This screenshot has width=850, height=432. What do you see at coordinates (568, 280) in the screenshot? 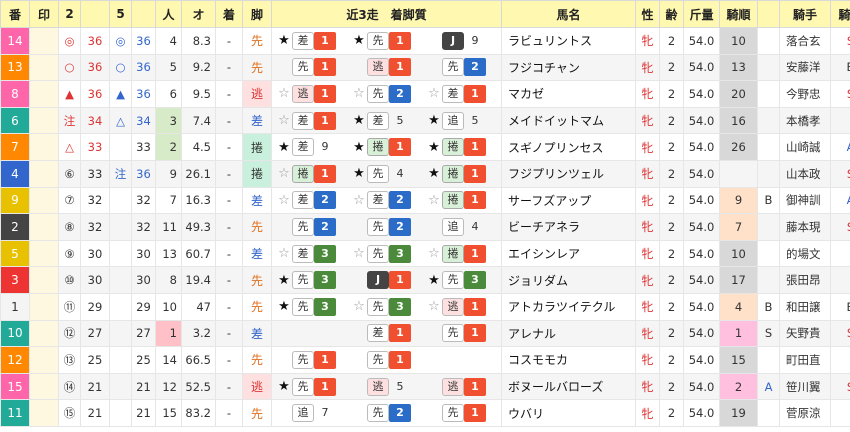
I see `horse-name: ジョリダム` at bounding box center [568, 280].